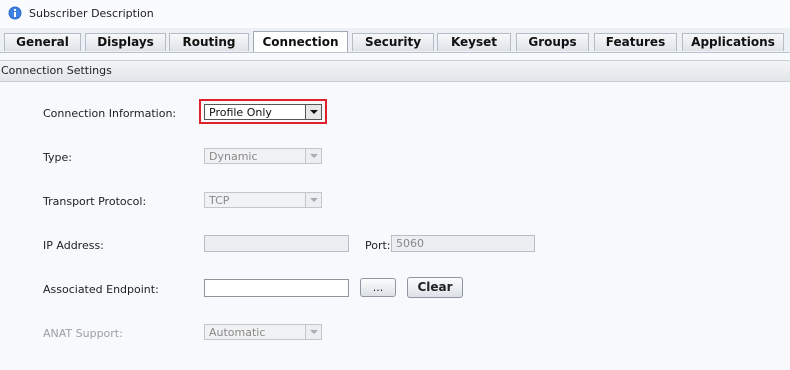 Image resolution: width=790 pixels, height=370 pixels. What do you see at coordinates (474, 42) in the screenshot?
I see `tab-keyset: Keyset` at bounding box center [474, 42].